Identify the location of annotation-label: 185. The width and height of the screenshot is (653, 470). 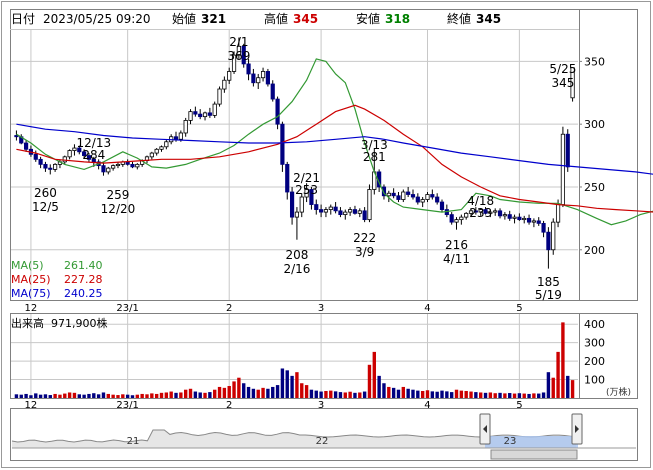
(548, 282).